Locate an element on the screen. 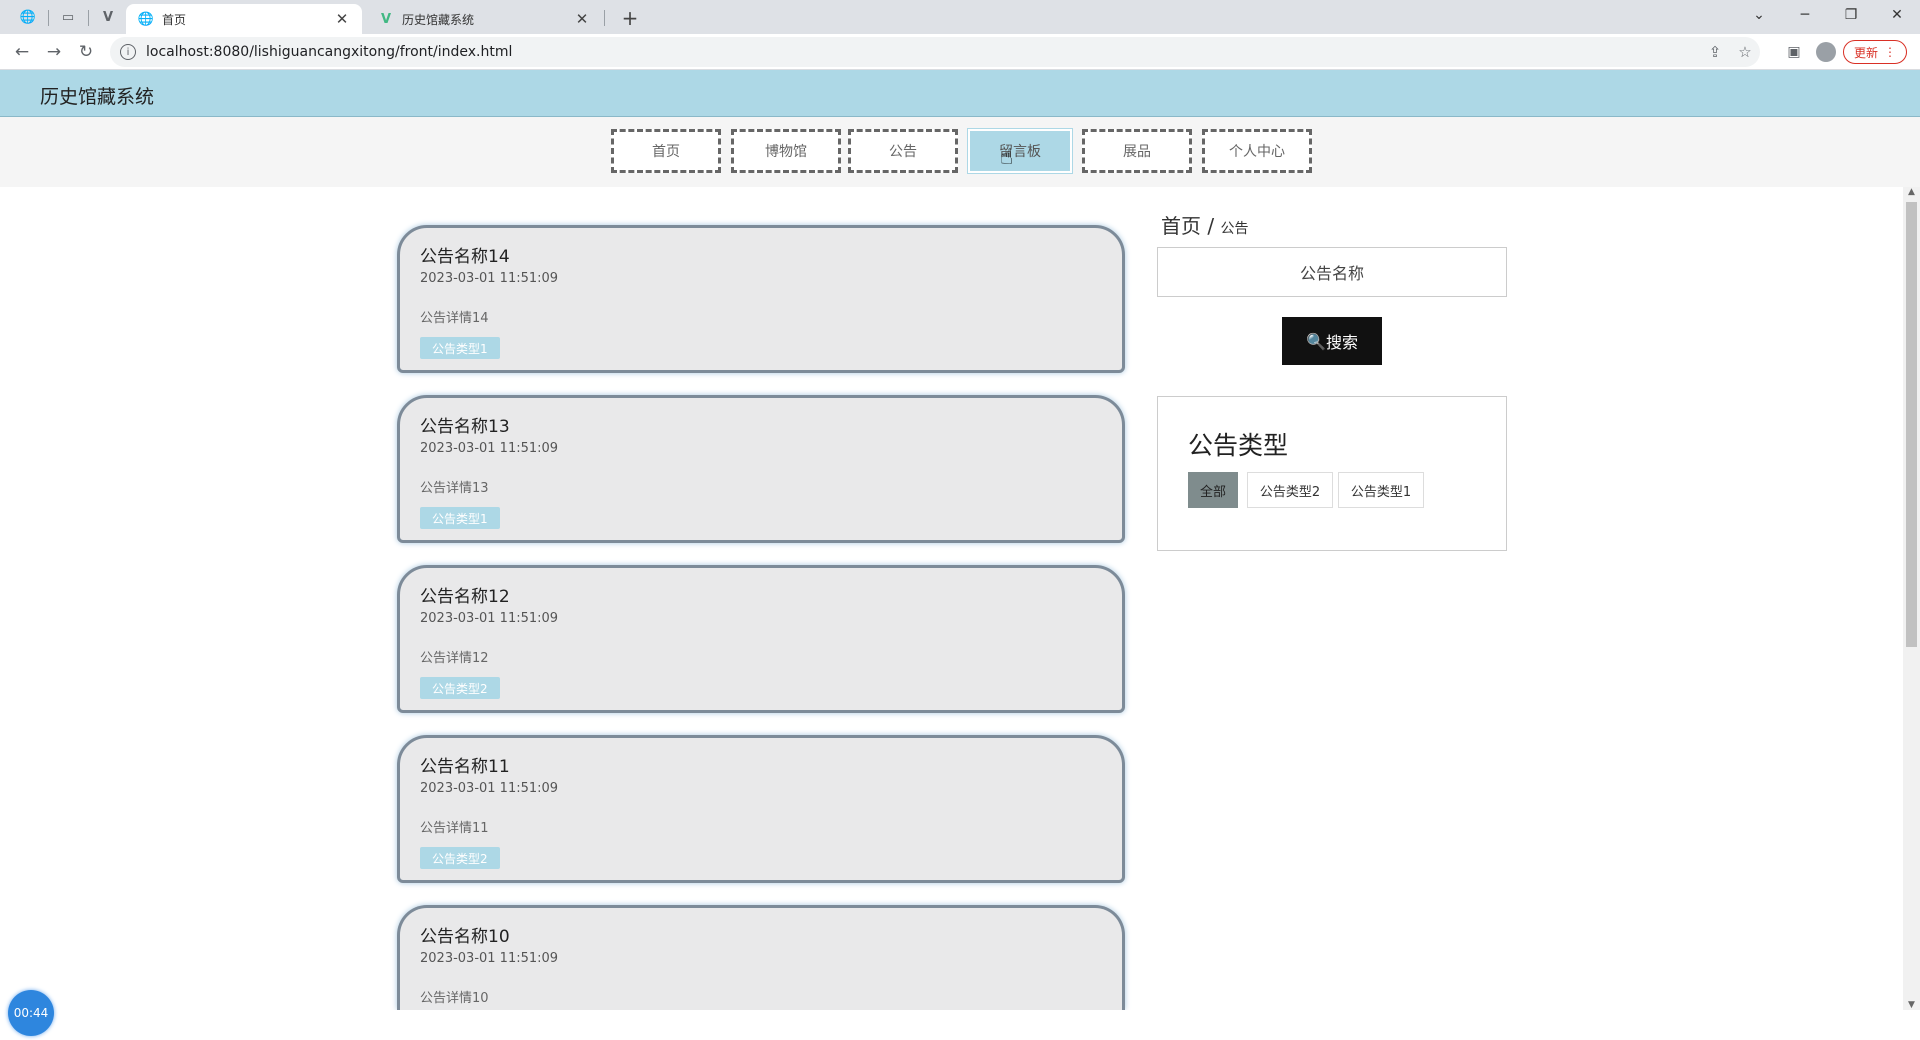  search-button: 🔍 搜索 is located at coordinates (1332, 341).